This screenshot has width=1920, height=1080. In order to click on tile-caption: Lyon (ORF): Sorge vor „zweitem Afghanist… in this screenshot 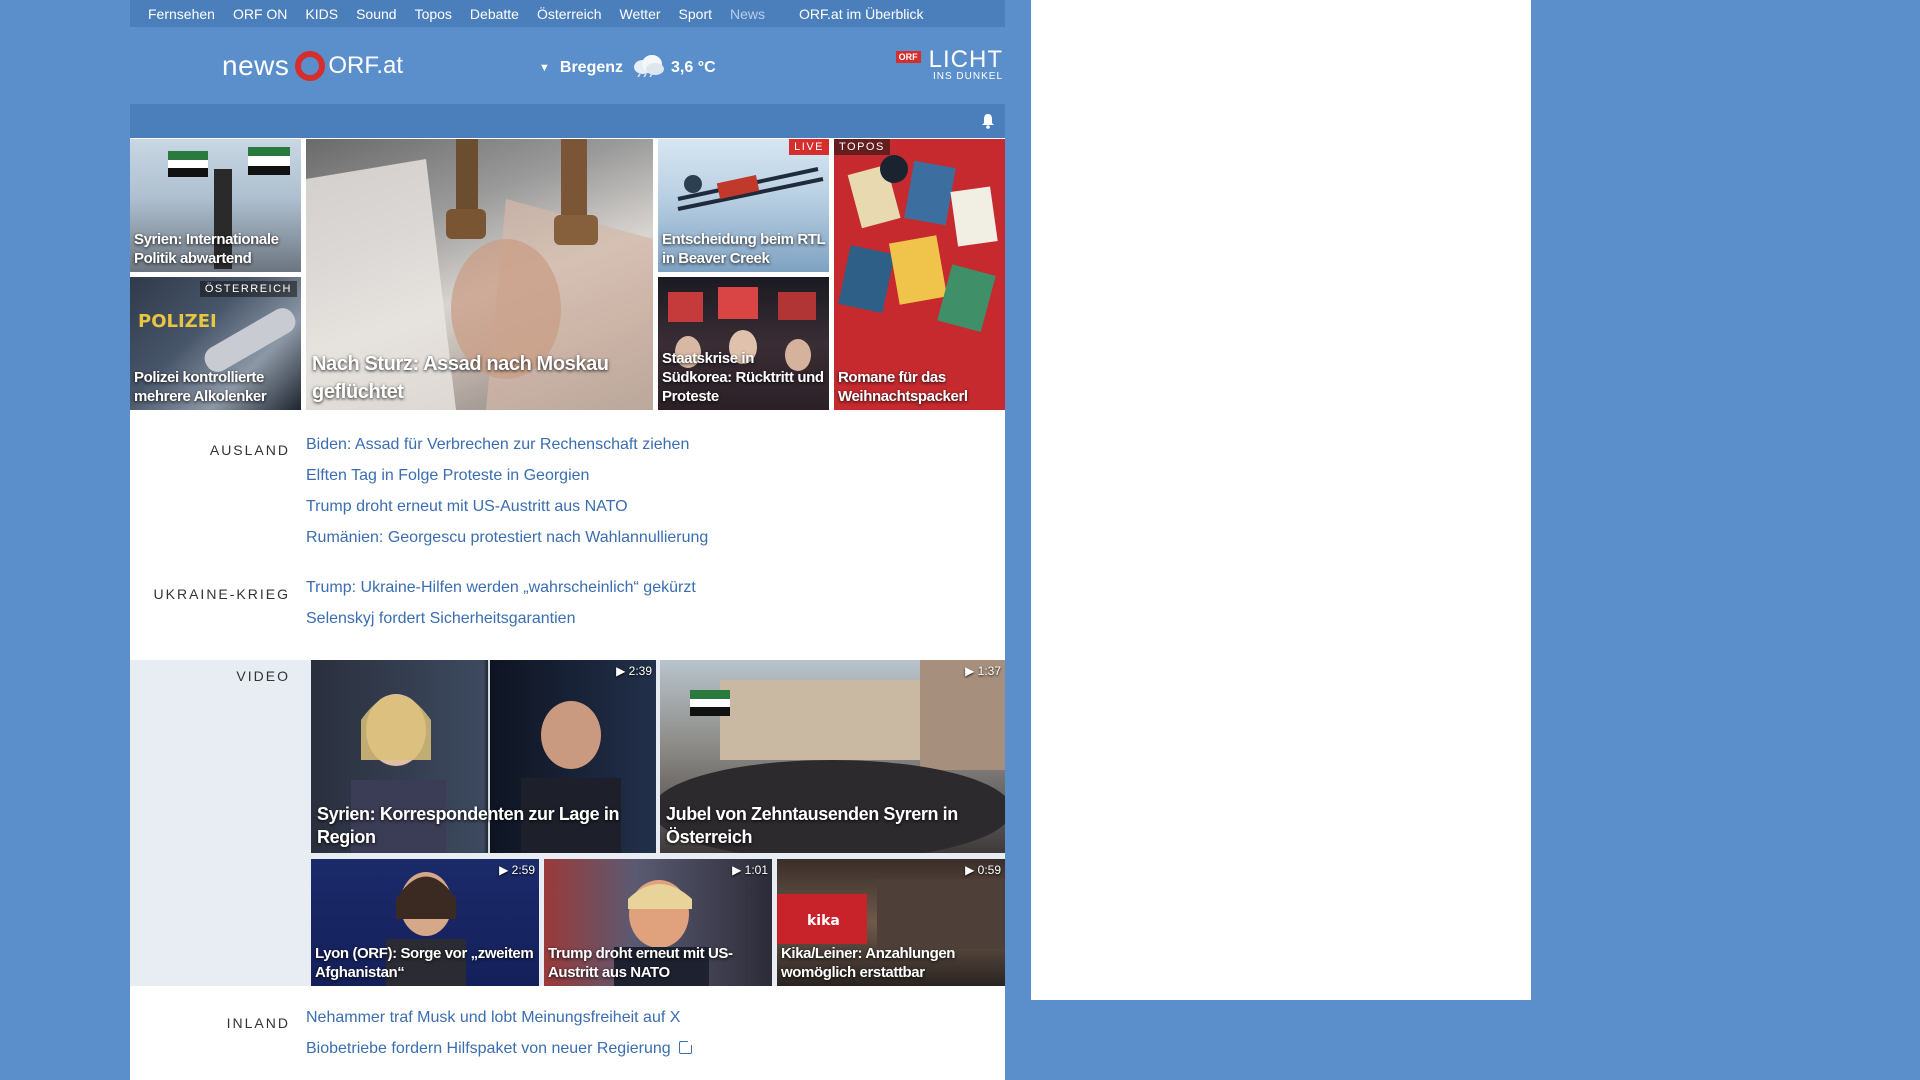, I will do `click(424, 963)`.